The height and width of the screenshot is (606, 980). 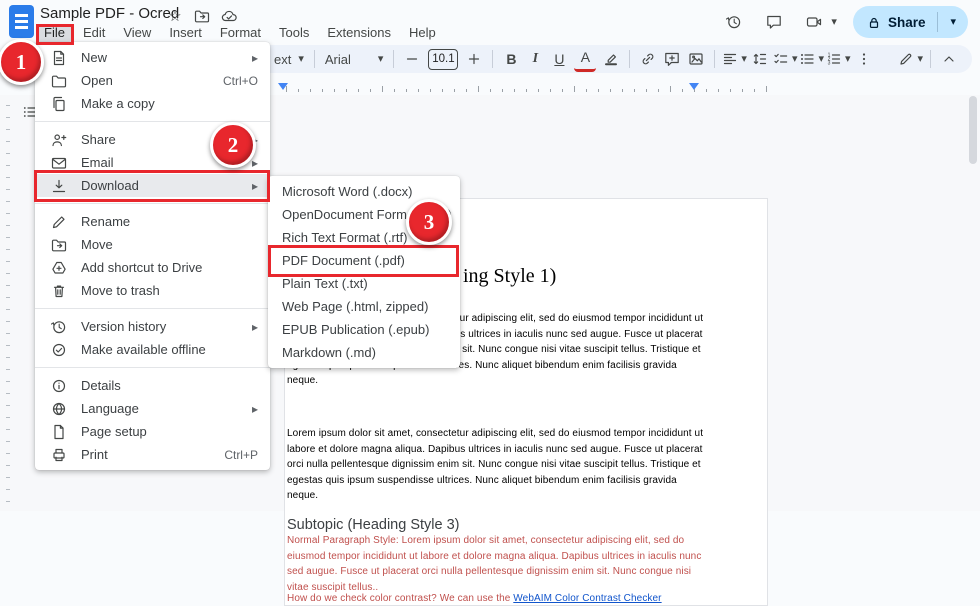 What do you see at coordinates (356, 329) in the screenshot?
I see `menu-item-label: EPUB Publication (.epub)` at bounding box center [356, 329].